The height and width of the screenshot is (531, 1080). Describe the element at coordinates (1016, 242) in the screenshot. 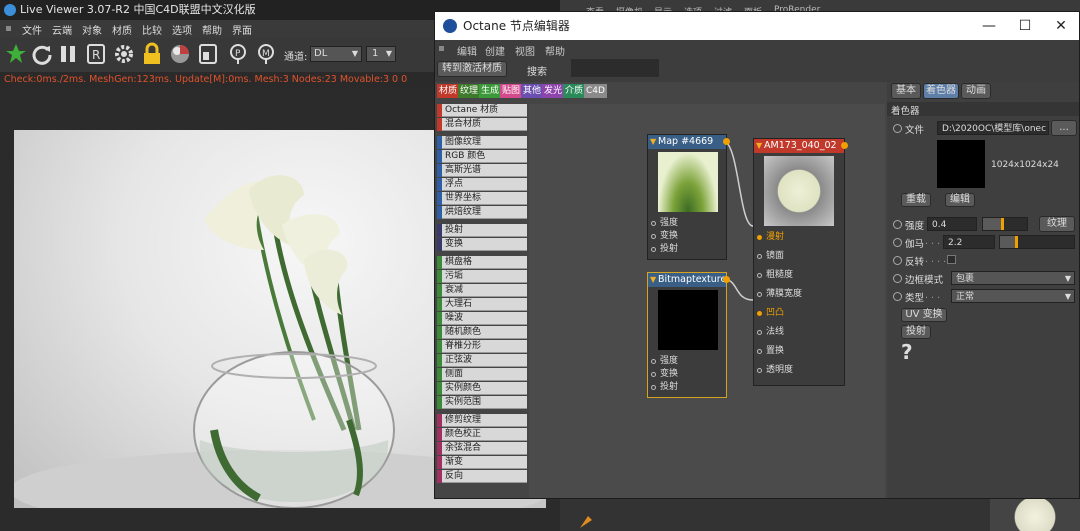

I see `gamma-slider-handle` at that location.